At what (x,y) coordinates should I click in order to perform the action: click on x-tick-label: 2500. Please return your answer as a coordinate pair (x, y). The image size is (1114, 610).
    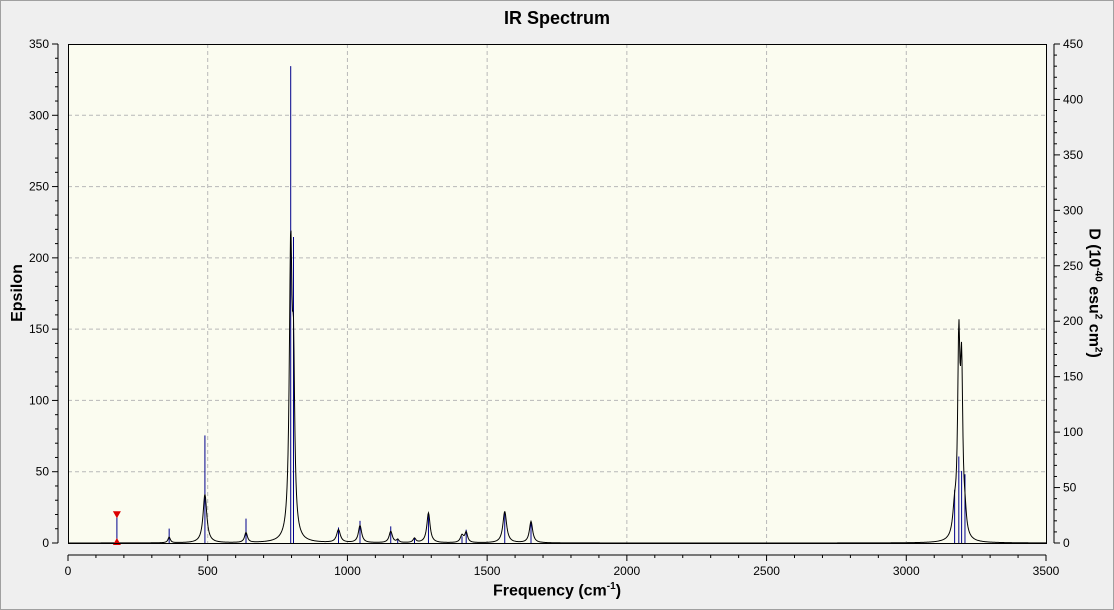
    Looking at the image, I should click on (766, 571).